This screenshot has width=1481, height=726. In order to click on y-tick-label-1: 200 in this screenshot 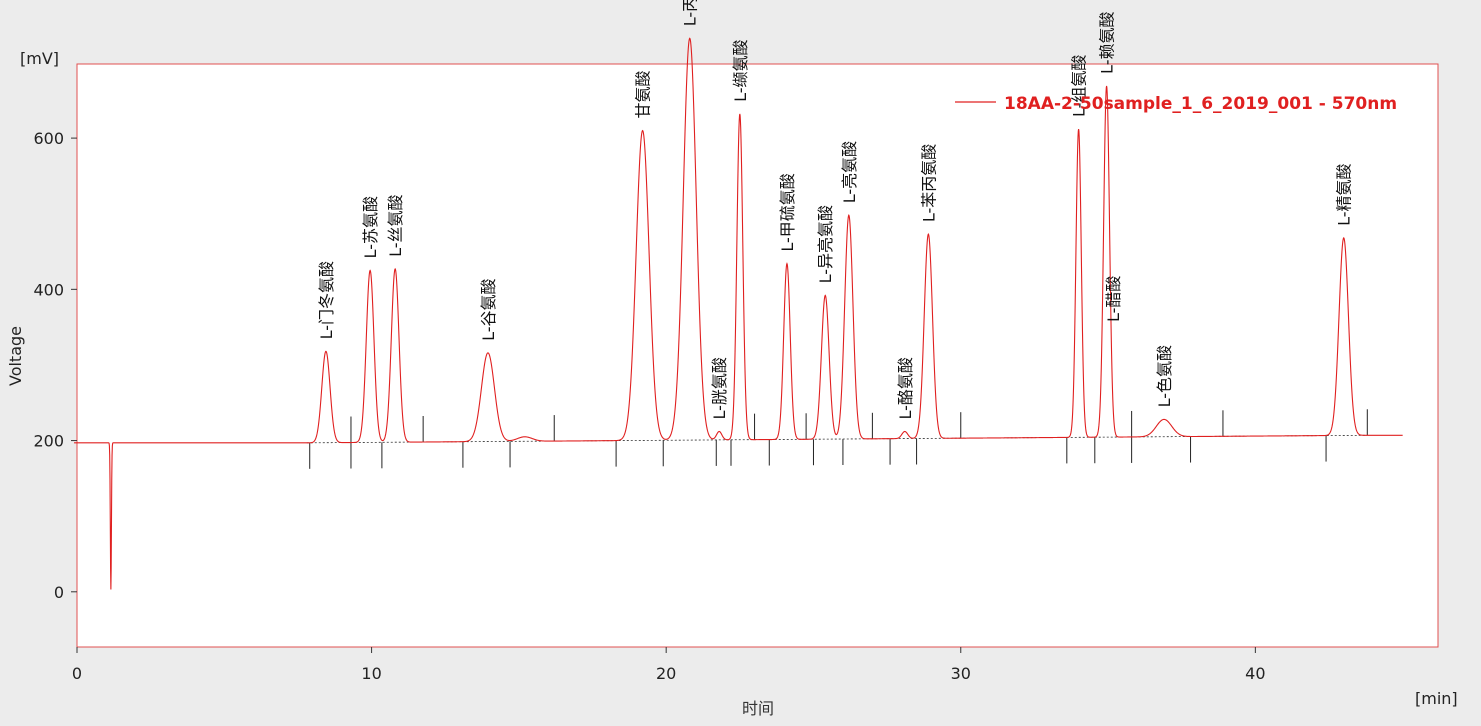, I will do `click(48, 441)`.